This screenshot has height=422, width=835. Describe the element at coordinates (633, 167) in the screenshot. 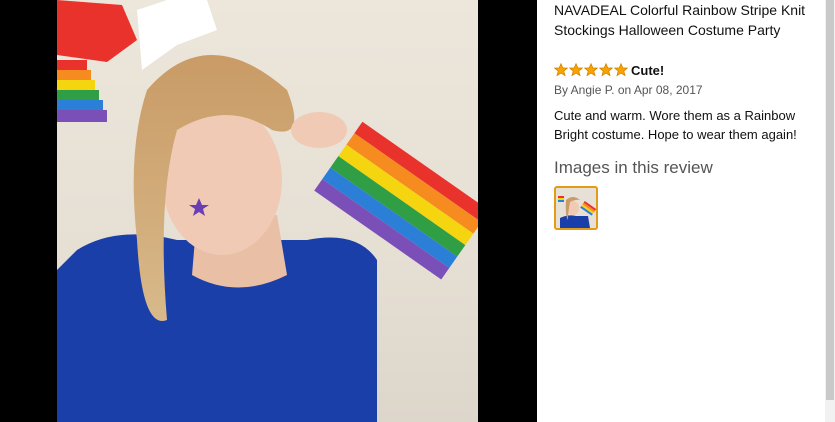

I see `images-heading: Images in this review` at that location.